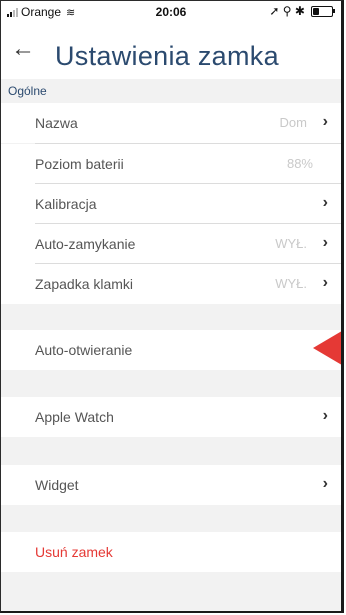  Describe the element at coordinates (171, 244) in the screenshot. I see `row-auto-lock: Auto-zamykanie WYŁ. ›` at that location.